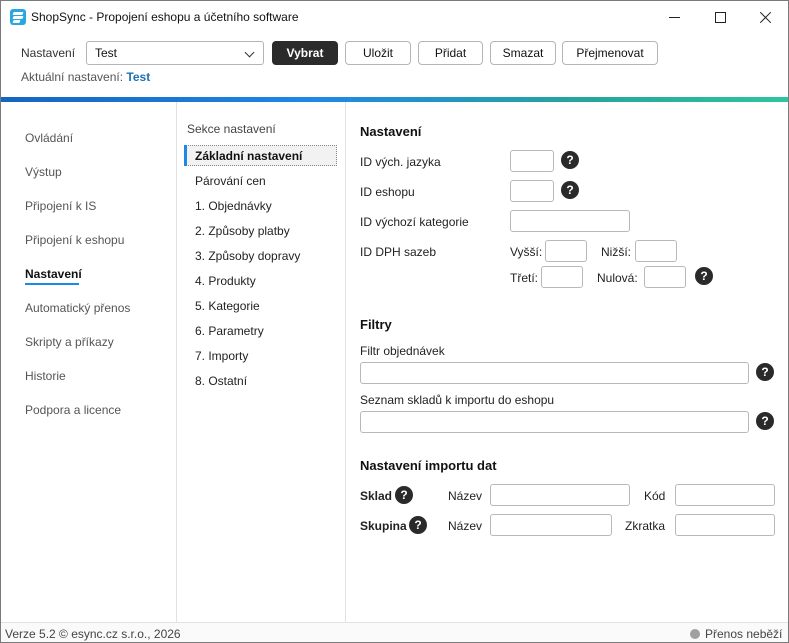 The width and height of the screenshot is (789, 643). I want to click on sidebar-item-pripojeni-is: Připojení k IS, so click(60, 206).